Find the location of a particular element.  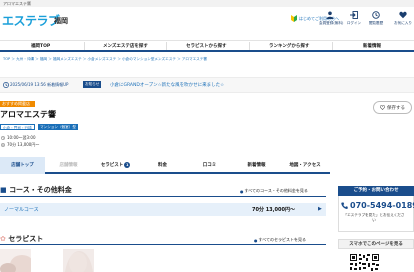

area-name: 福岡 is located at coordinates (61, 21).